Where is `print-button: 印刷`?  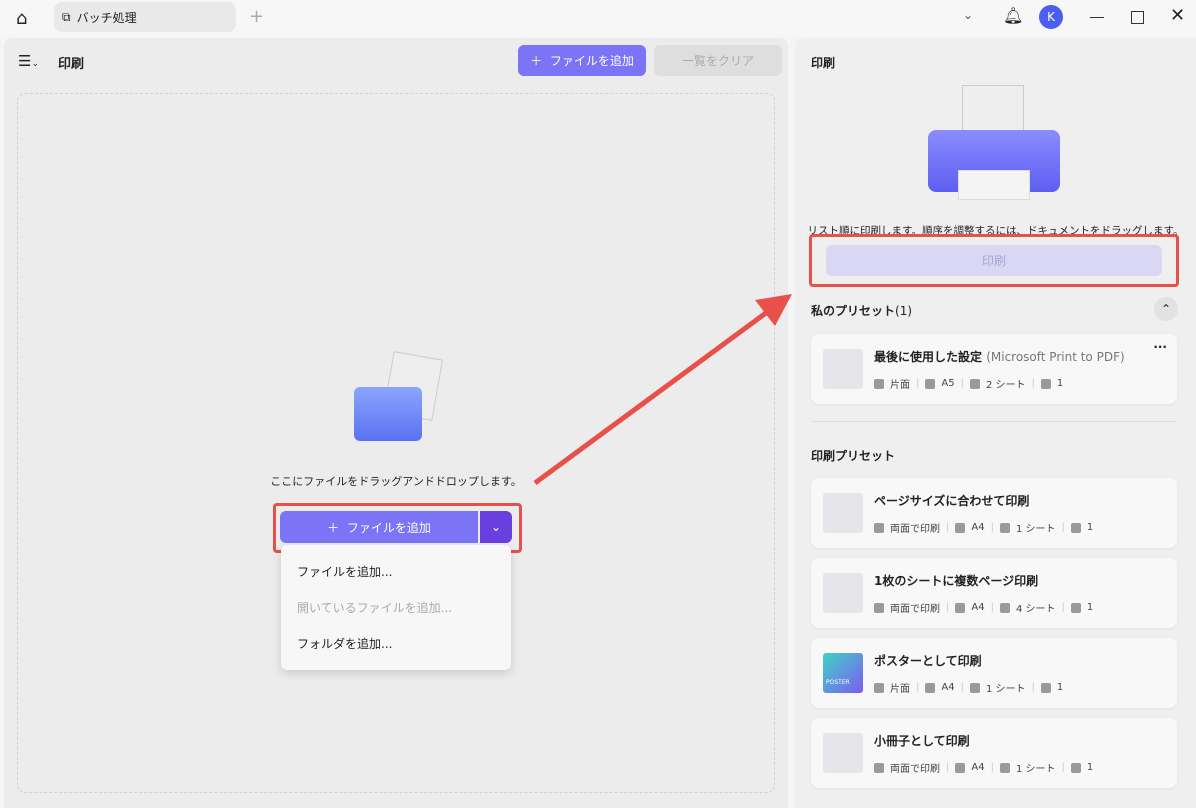
print-button: 印刷 is located at coordinates (994, 260).